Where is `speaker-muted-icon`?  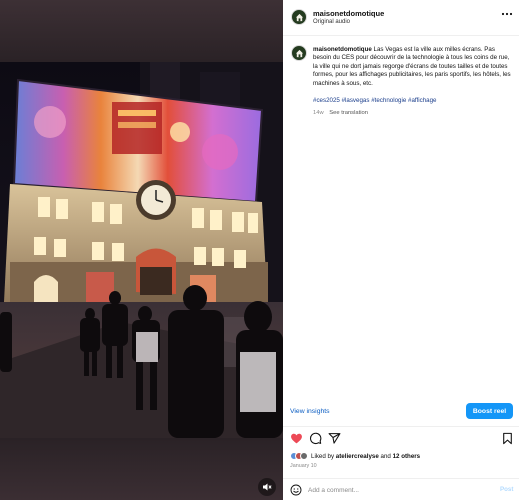
speaker-muted-icon is located at coordinates (267, 487).